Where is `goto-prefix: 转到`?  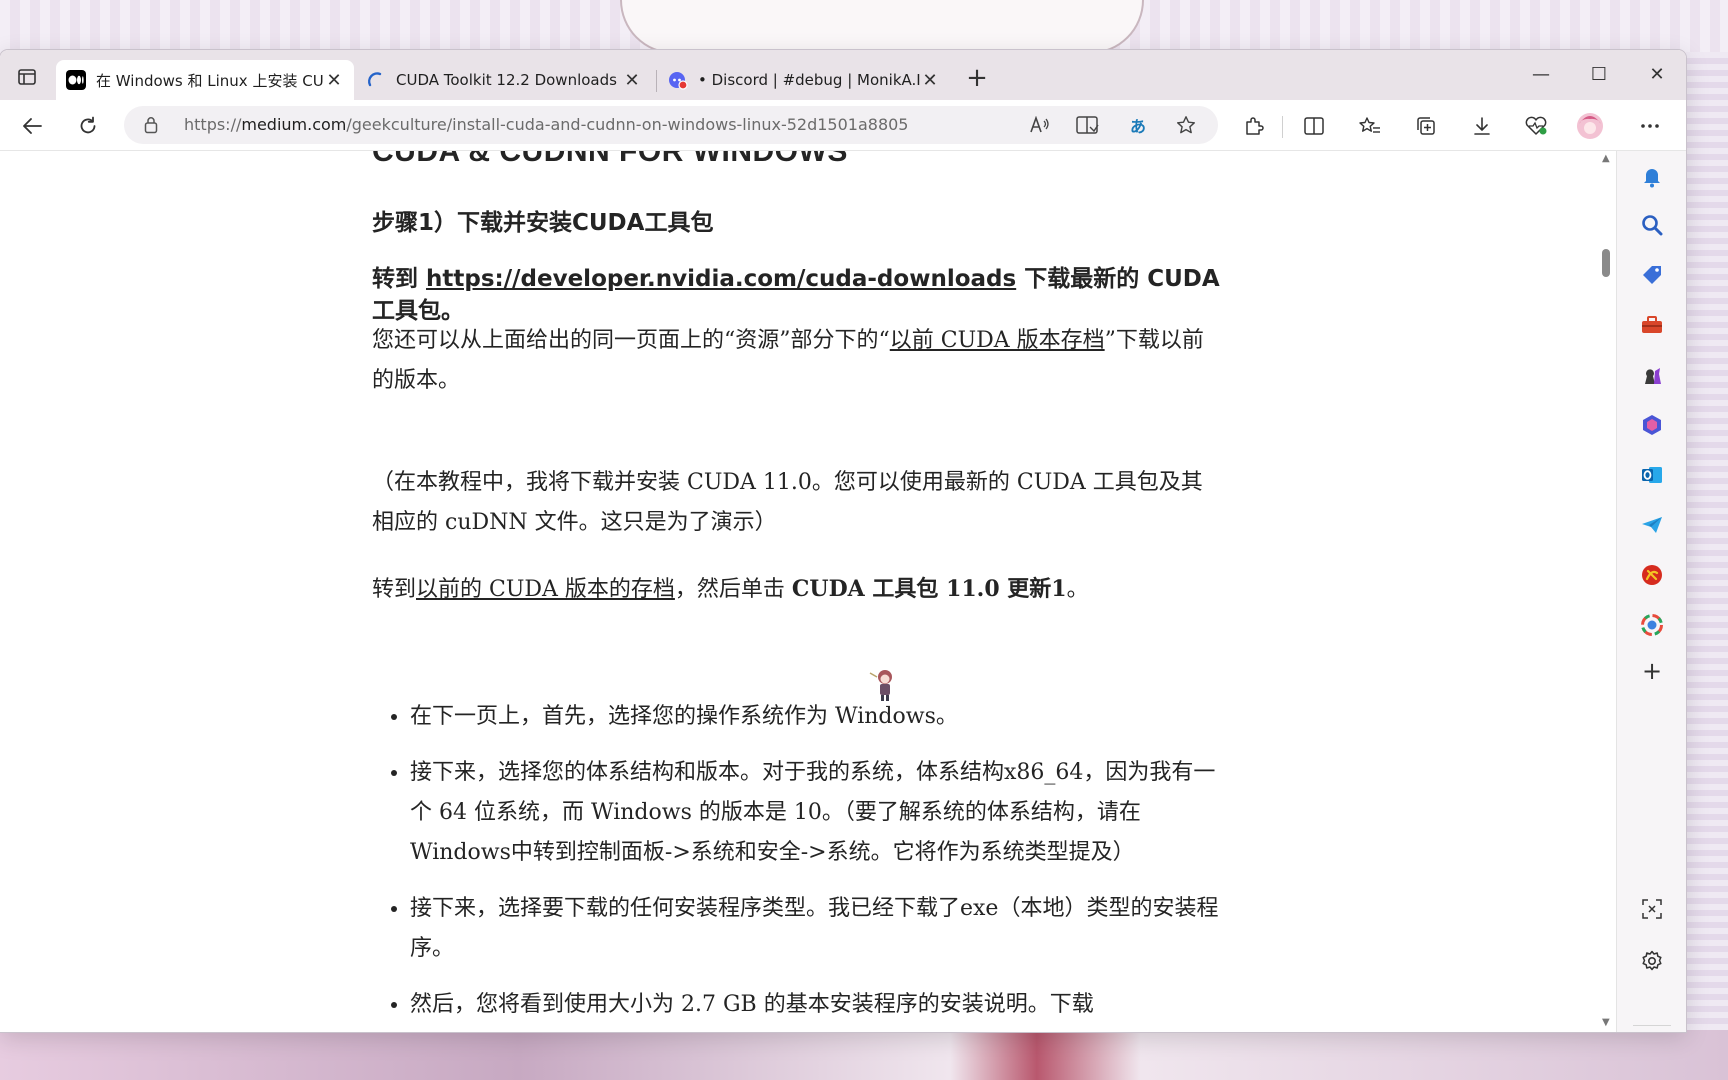
goto-prefix: 转到 is located at coordinates (399, 279).